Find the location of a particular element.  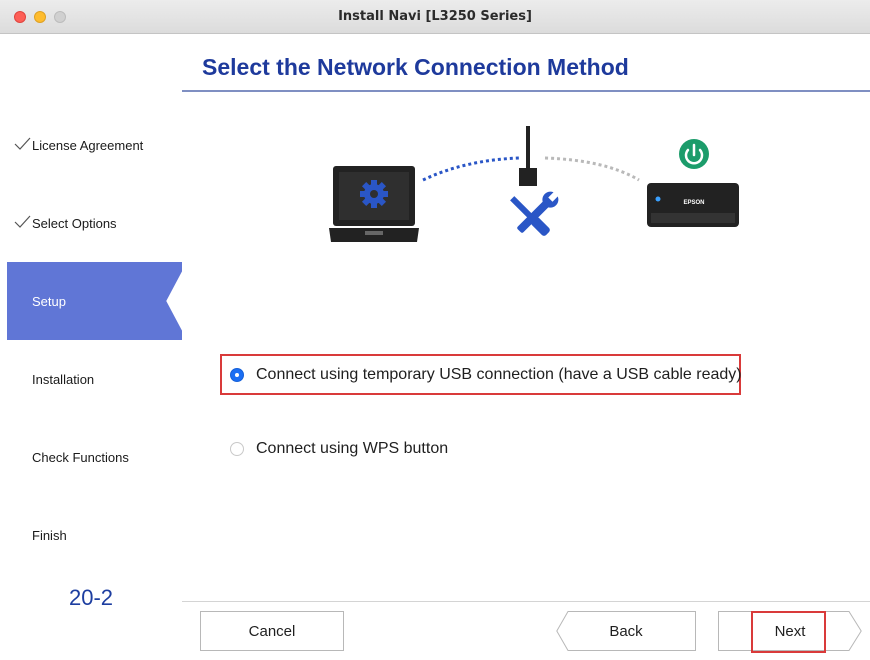

step-label: License Agreement is located at coordinates (88, 145).